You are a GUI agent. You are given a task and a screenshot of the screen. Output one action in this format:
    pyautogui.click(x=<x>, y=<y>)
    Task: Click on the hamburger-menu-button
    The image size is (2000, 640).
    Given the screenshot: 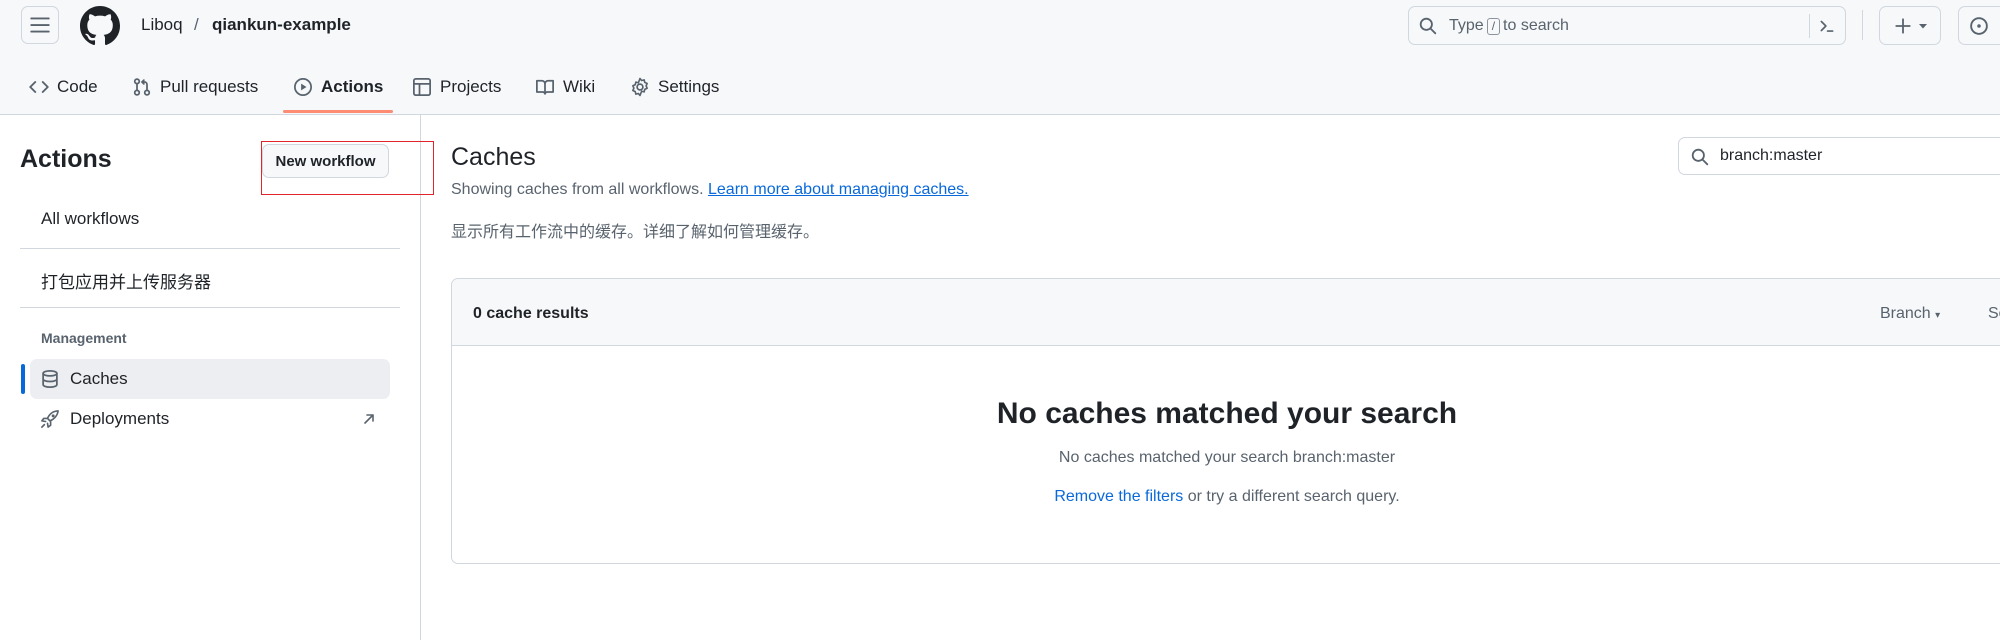 What is the action you would take?
    pyautogui.click(x=40, y=25)
    